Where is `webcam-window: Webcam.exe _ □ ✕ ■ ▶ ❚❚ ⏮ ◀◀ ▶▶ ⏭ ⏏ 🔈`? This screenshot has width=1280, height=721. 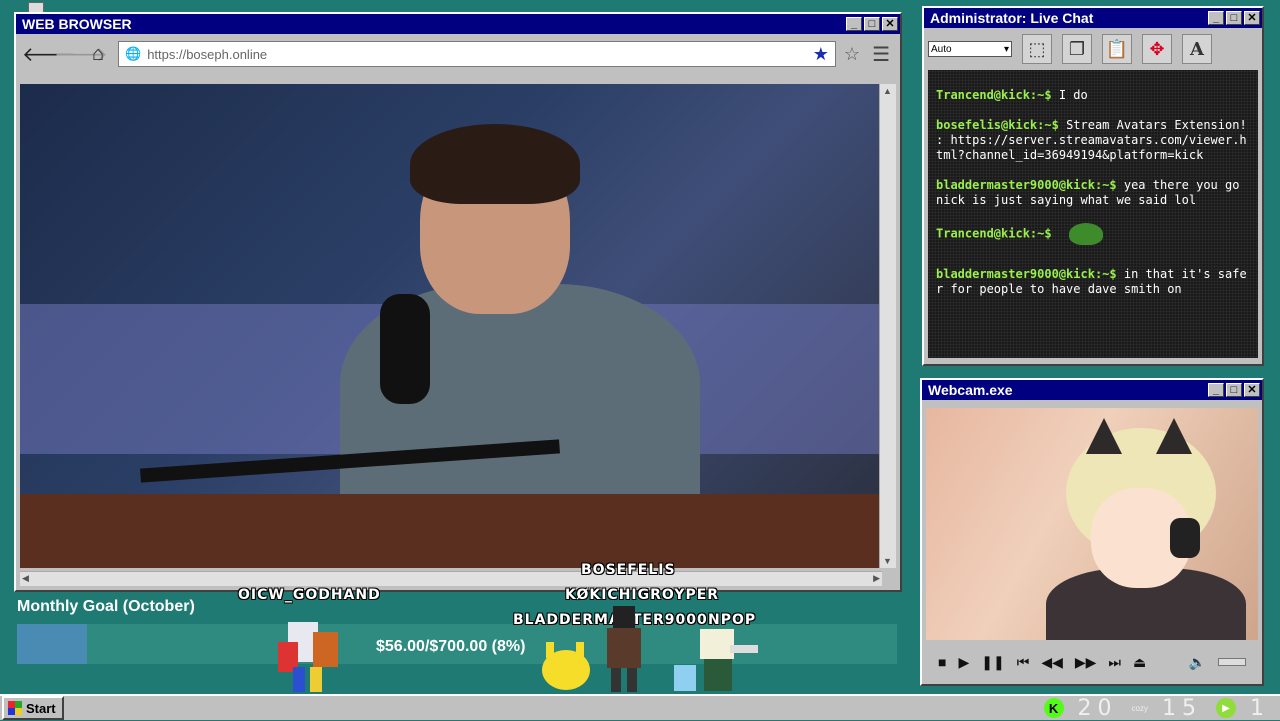 webcam-window: Webcam.exe _ □ ✕ ■ ▶ ❚❚ ⏮ ◀◀ ▶▶ ⏭ ⏏ 🔈 is located at coordinates (1092, 532).